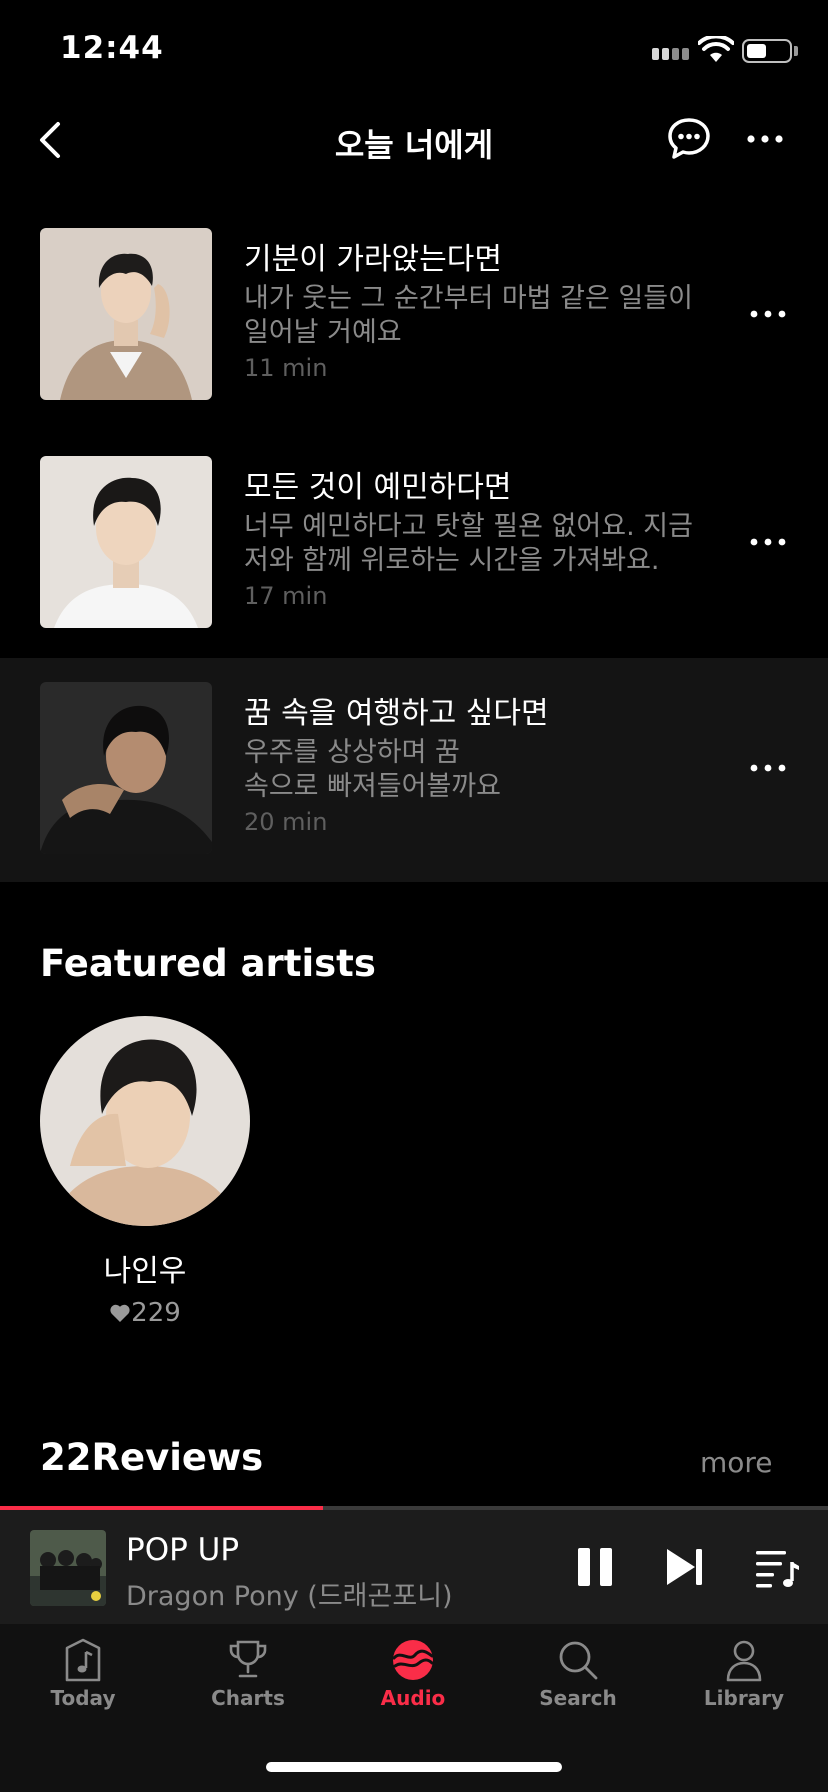 The image size is (828, 1792). What do you see at coordinates (145, 1271) in the screenshot?
I see `artist-name: 나인우` at bounding box center [145, 1271].